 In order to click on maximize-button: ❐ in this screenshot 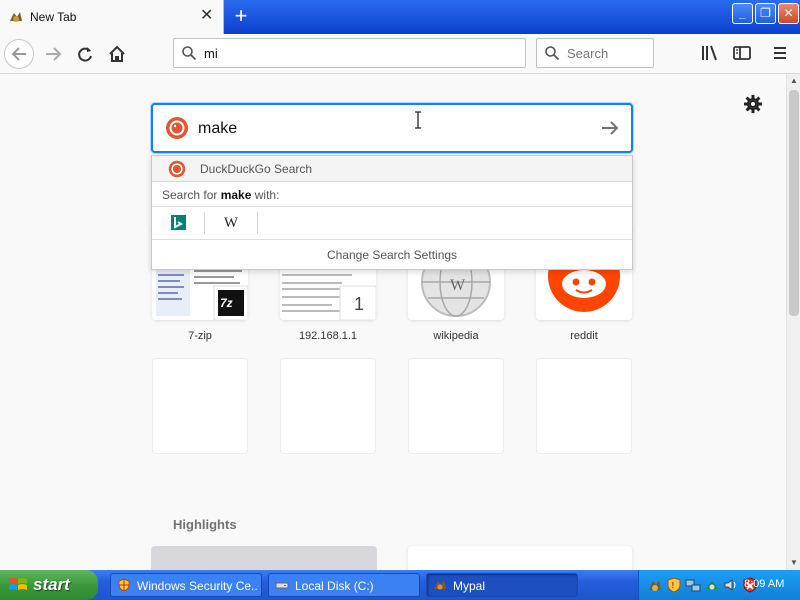, I will do `click(765, 13)`.